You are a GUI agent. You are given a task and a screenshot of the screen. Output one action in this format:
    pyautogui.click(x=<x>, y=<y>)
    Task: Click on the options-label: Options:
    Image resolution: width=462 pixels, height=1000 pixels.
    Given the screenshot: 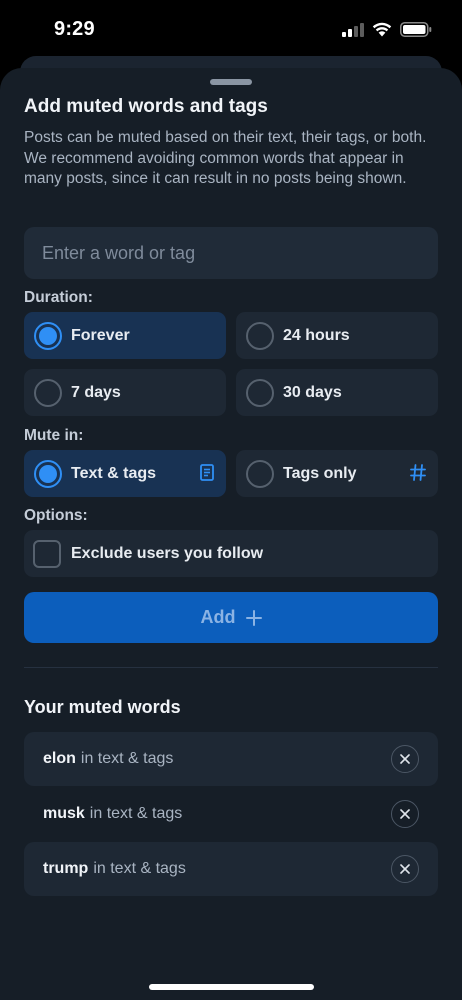 What is the action you would take?
    pyautogui.click(x=56, y=515)
    